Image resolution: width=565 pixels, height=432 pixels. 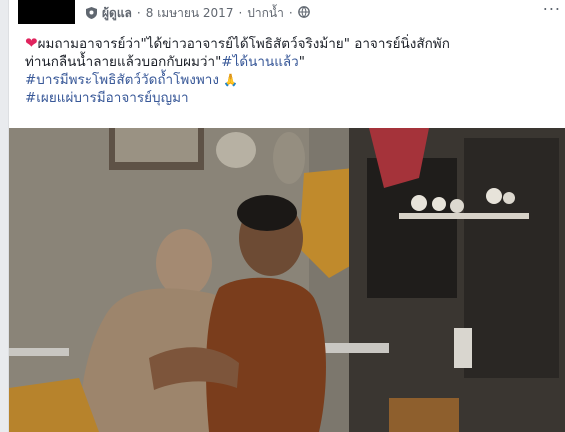 I want to click on globe-icon, so click(x=303, y=13).